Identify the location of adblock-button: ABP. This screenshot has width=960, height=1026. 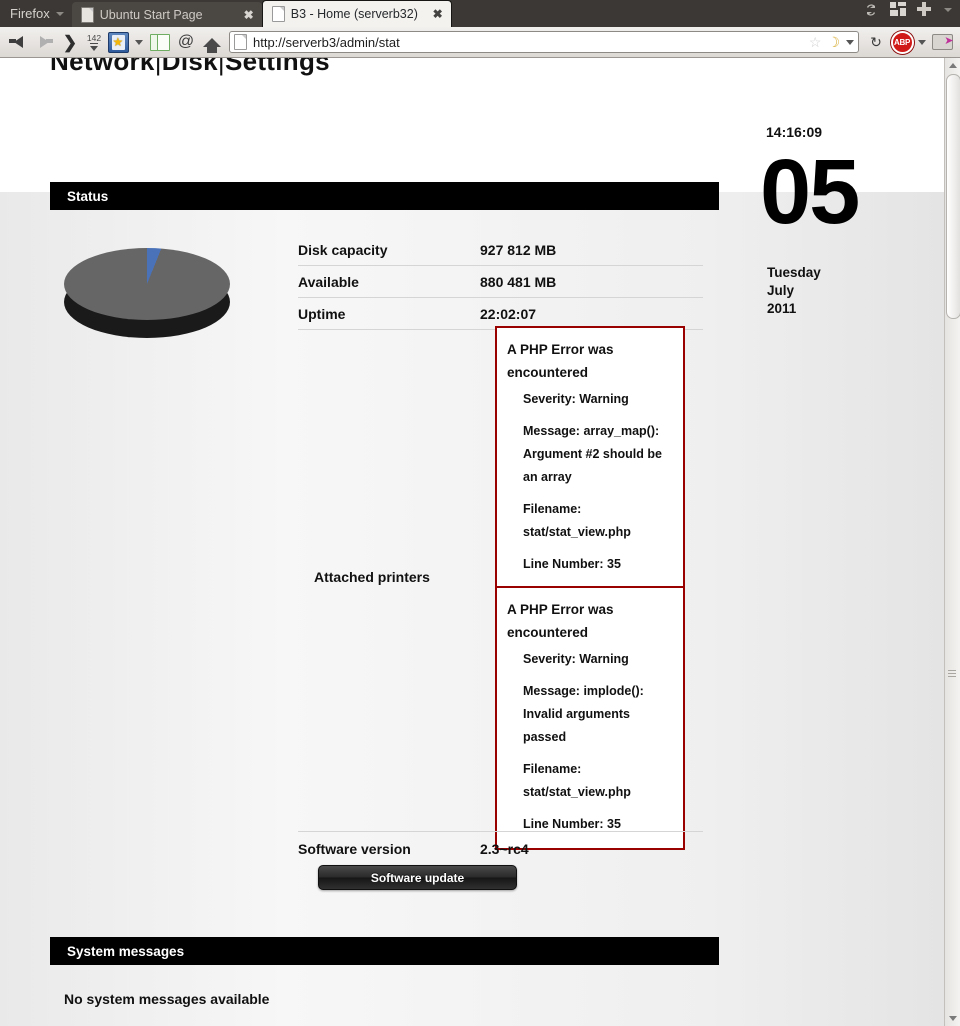
(902, 42).